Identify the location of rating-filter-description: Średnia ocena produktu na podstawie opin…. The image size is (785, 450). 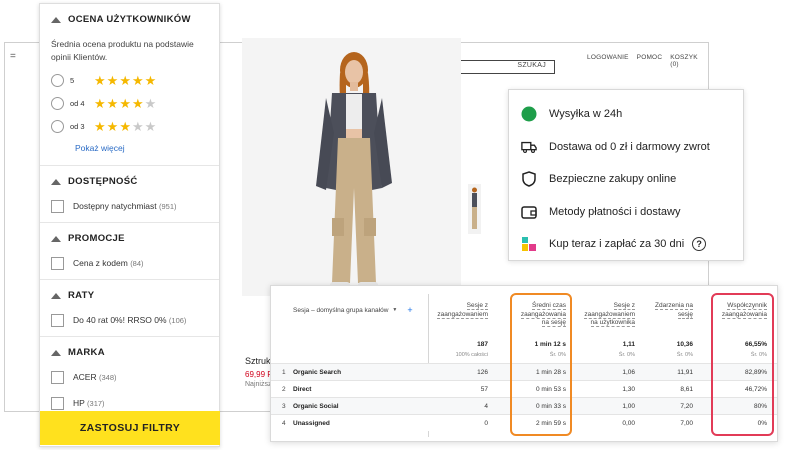
(122, 50).